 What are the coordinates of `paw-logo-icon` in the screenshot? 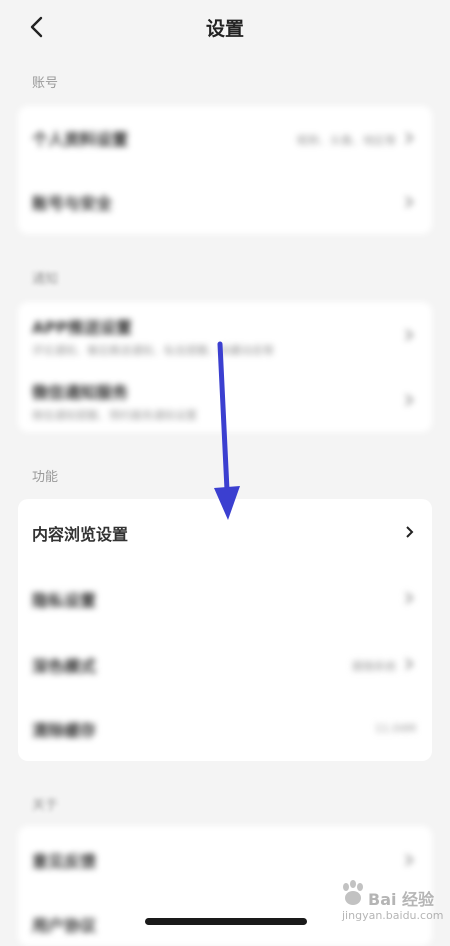 It's located at (353, 892).